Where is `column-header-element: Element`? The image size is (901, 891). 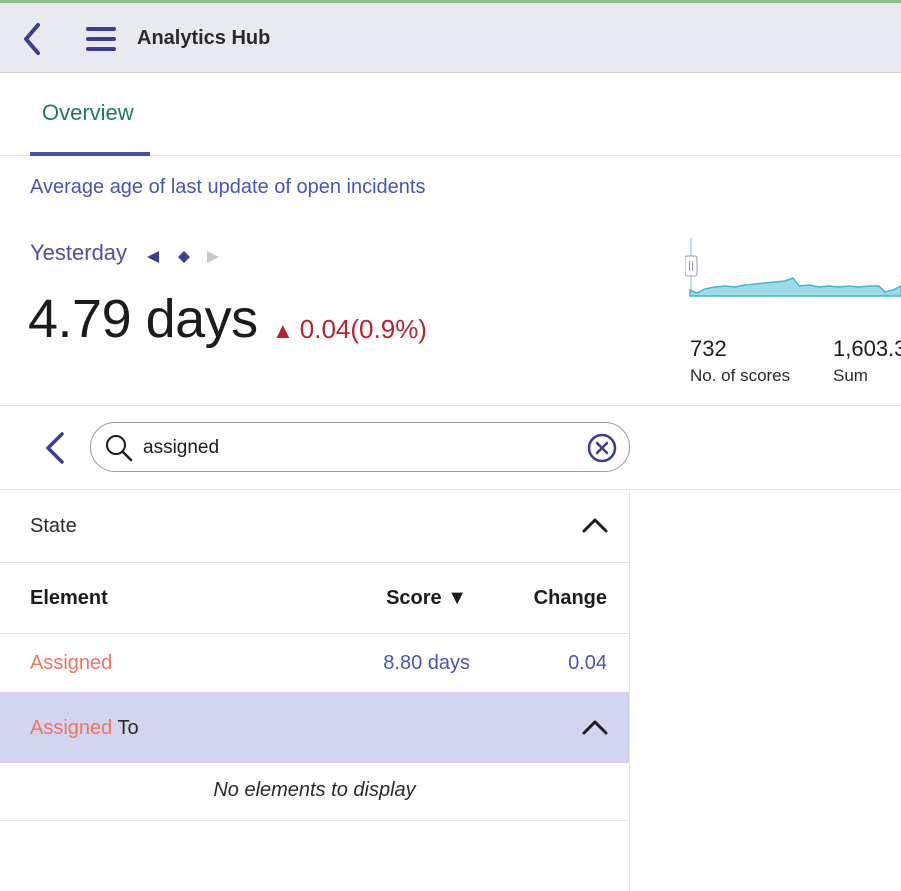
column-header-element: Element is located at coordinates (69, 598).